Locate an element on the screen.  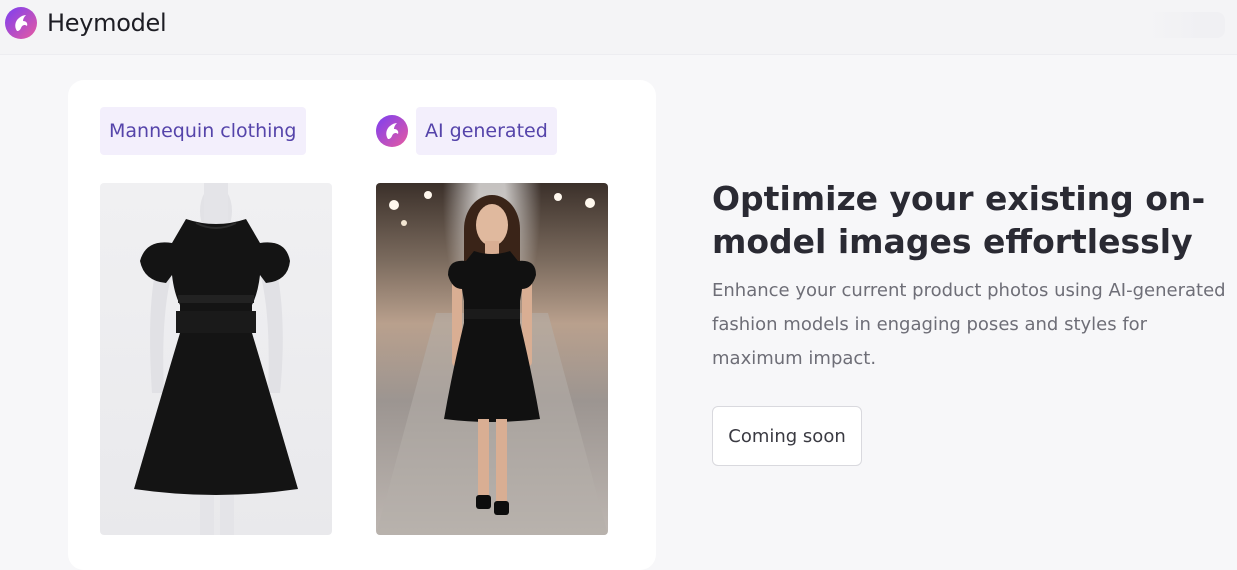
ai-logo-icon is located at coordinates (392, 131).